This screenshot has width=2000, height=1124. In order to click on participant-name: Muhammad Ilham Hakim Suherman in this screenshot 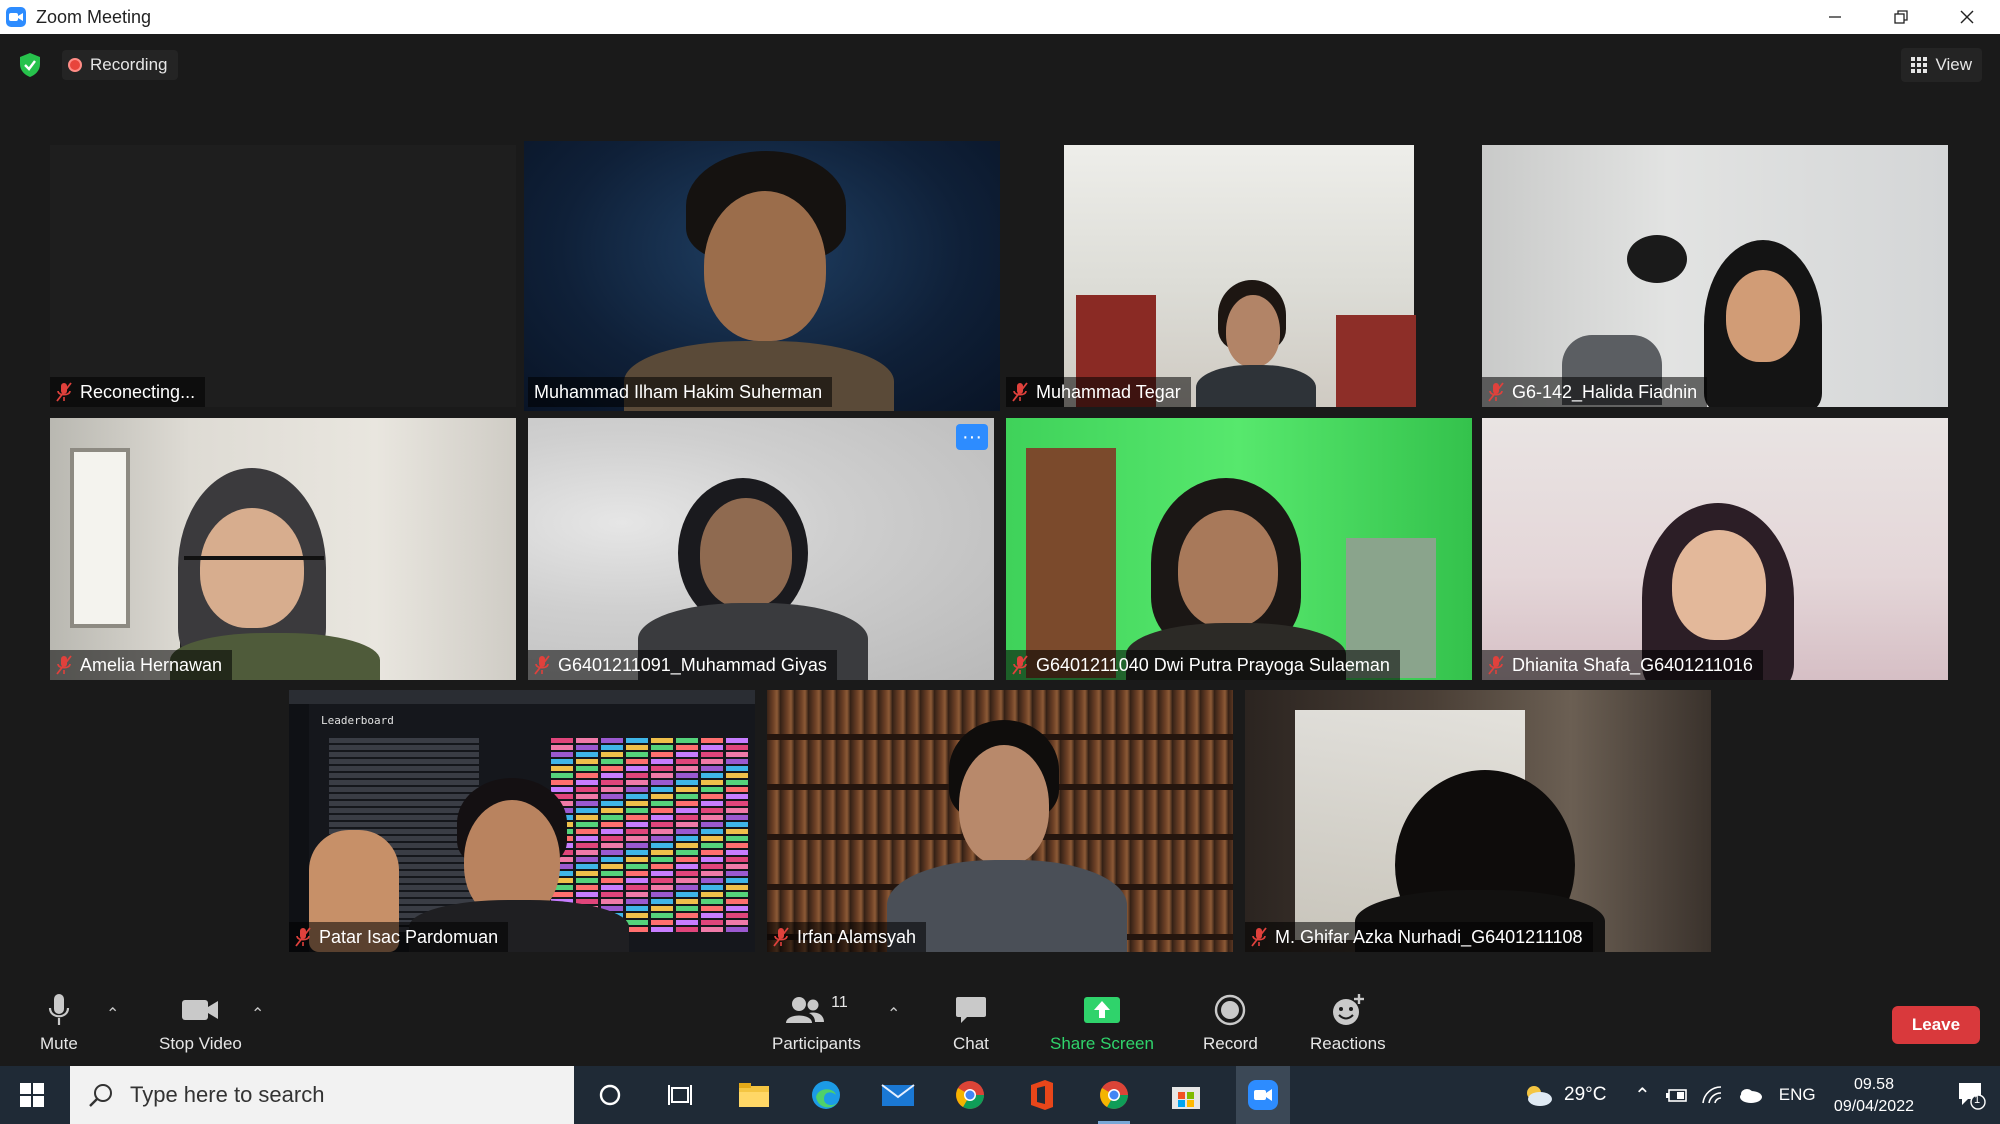, I will do `click(678, 391)`.